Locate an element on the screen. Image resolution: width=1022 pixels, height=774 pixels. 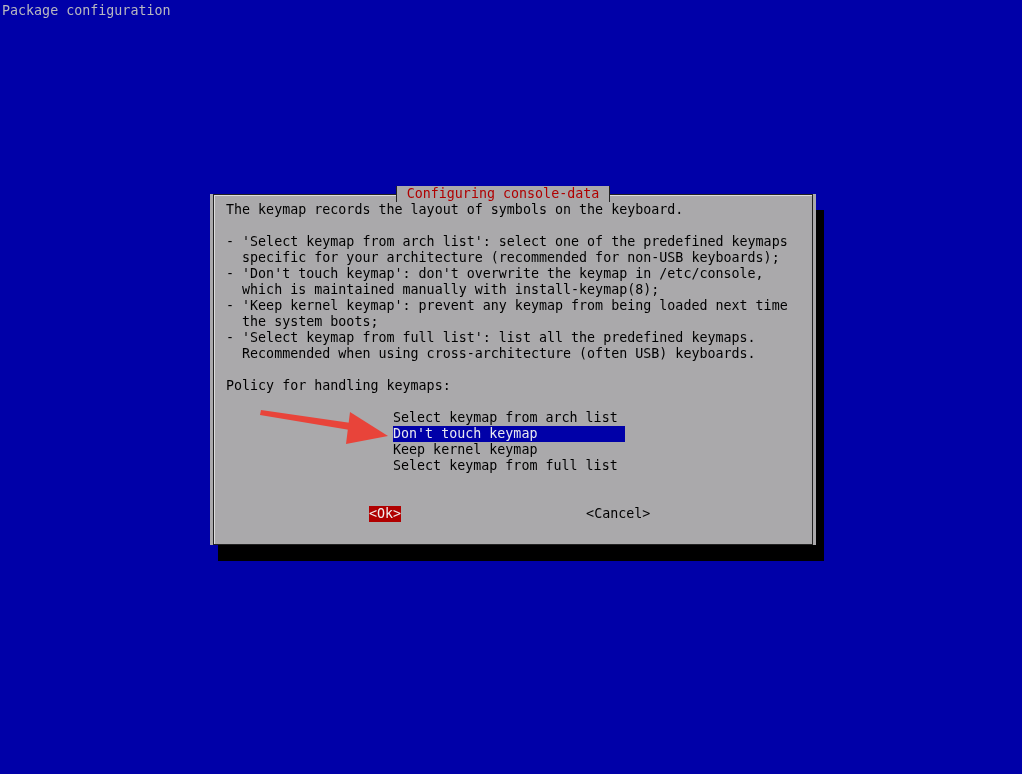
help-text: - 'Select keymap from arch list': select one of the predefined keymaps specific for your architecture (recommended for non-USB keyboards); is located at coordinates (507, 250).